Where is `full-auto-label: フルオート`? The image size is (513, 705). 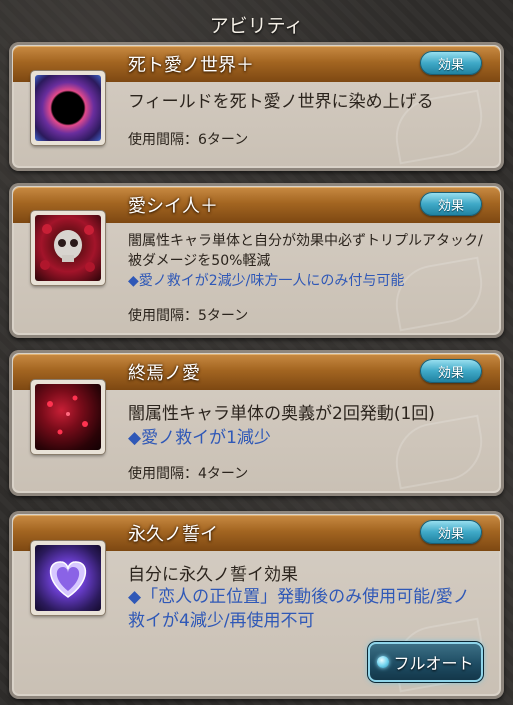
full-auto-label: フルオート is located at coordinates (433, 663).